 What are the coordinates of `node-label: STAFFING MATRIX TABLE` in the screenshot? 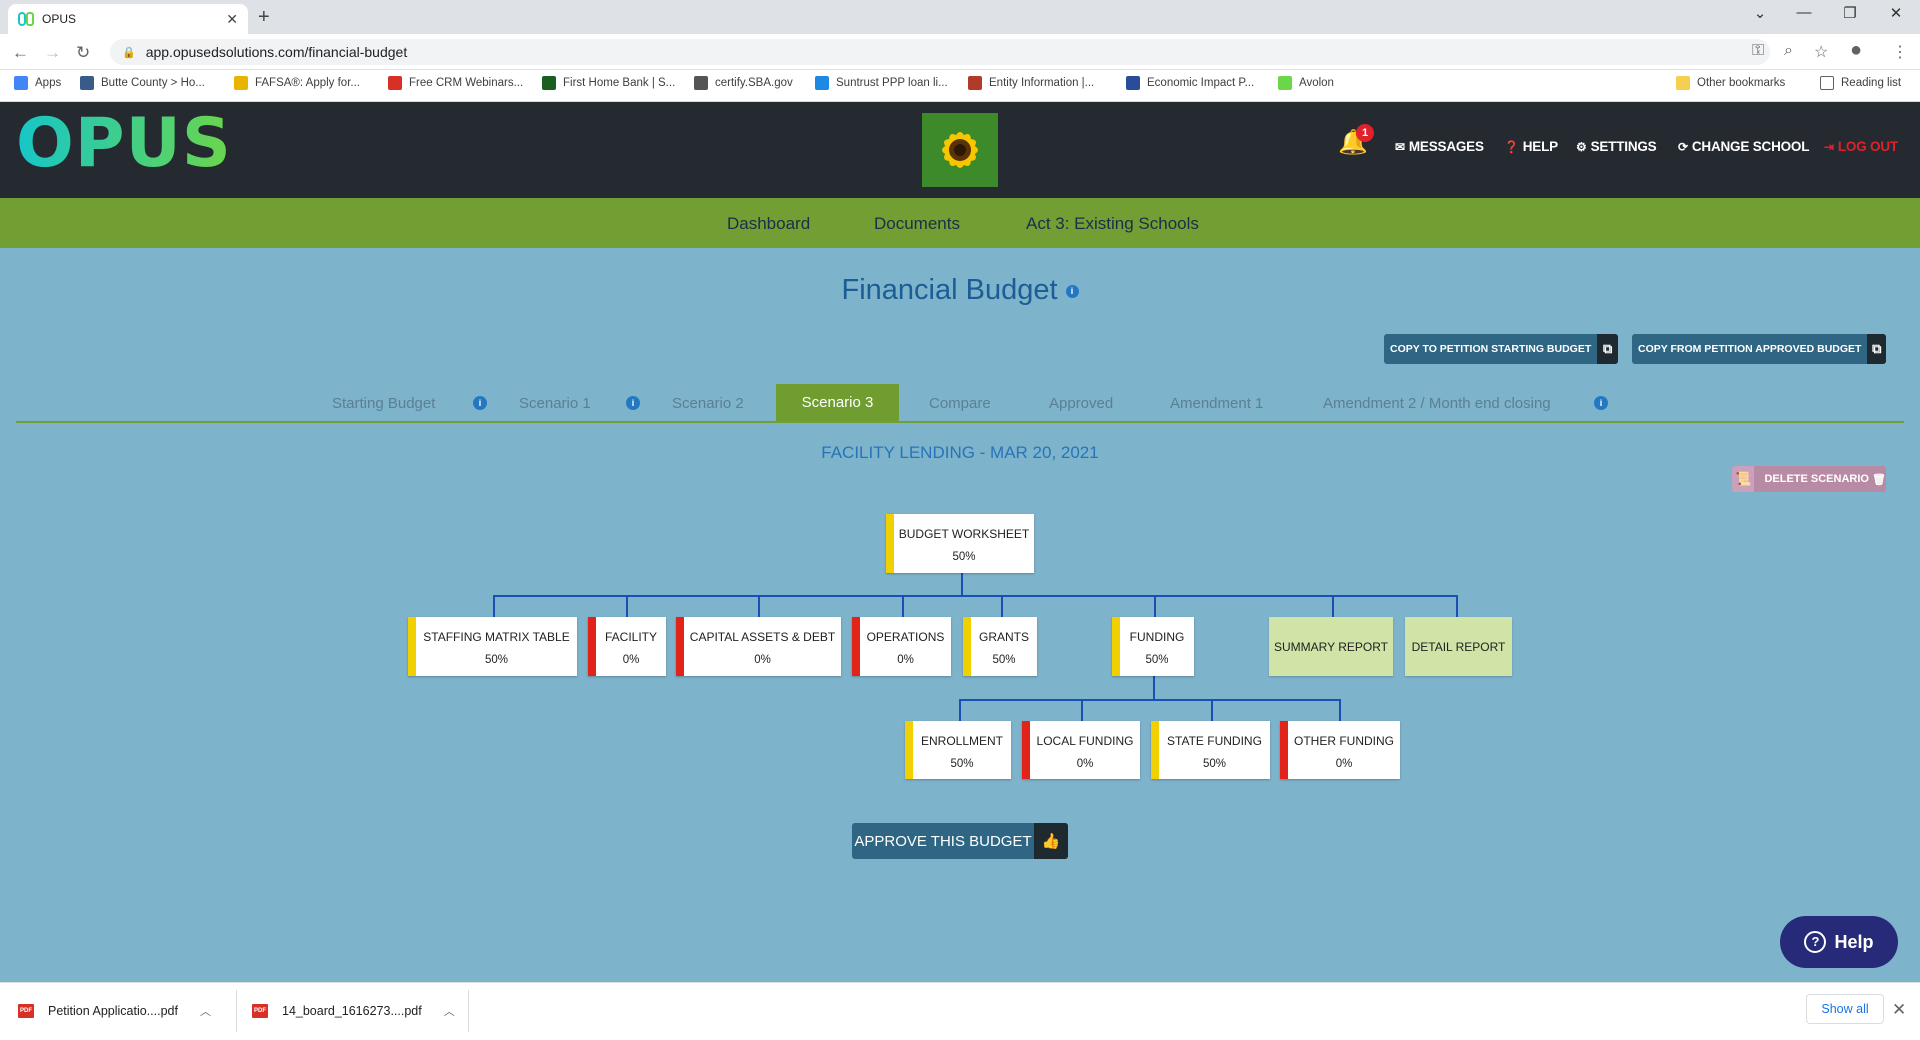 It's located at (496, 637).